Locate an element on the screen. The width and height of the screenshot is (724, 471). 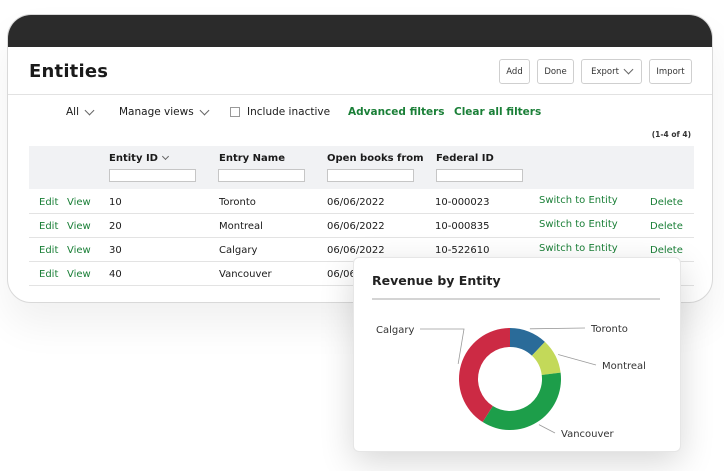
column-header-entity-id: Entity ID is located at coordinates (139, 158).